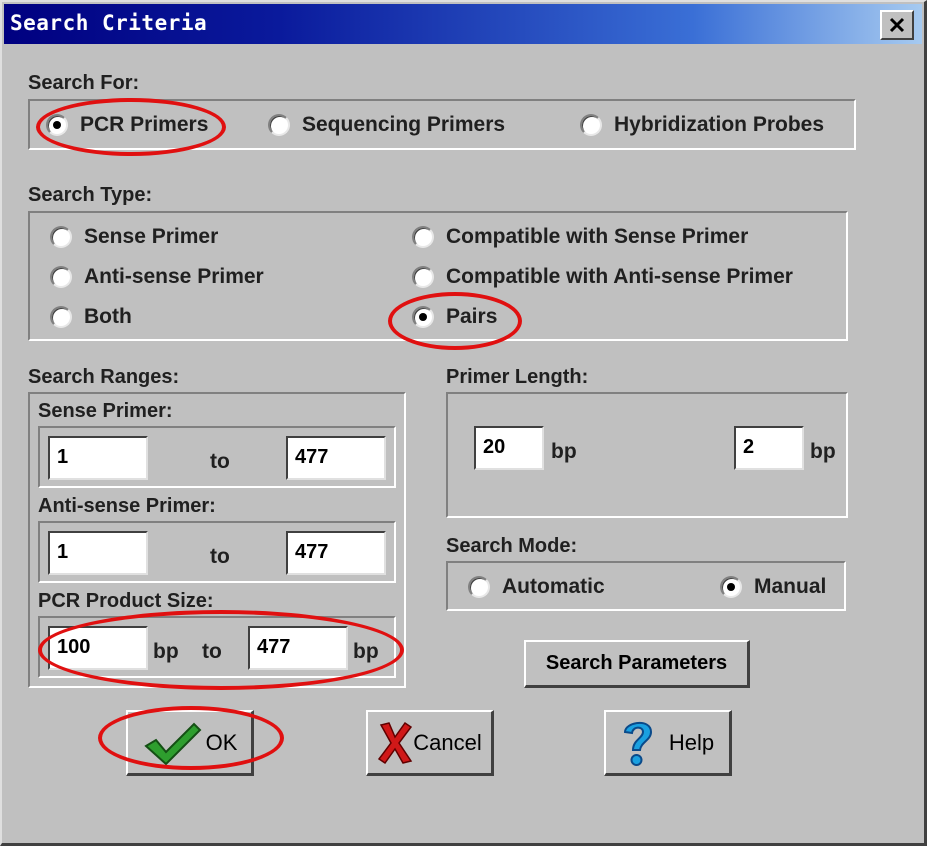 This screenshot has width=927, height=846. I want to click on radio-label: Automatic, so click(553, 586).